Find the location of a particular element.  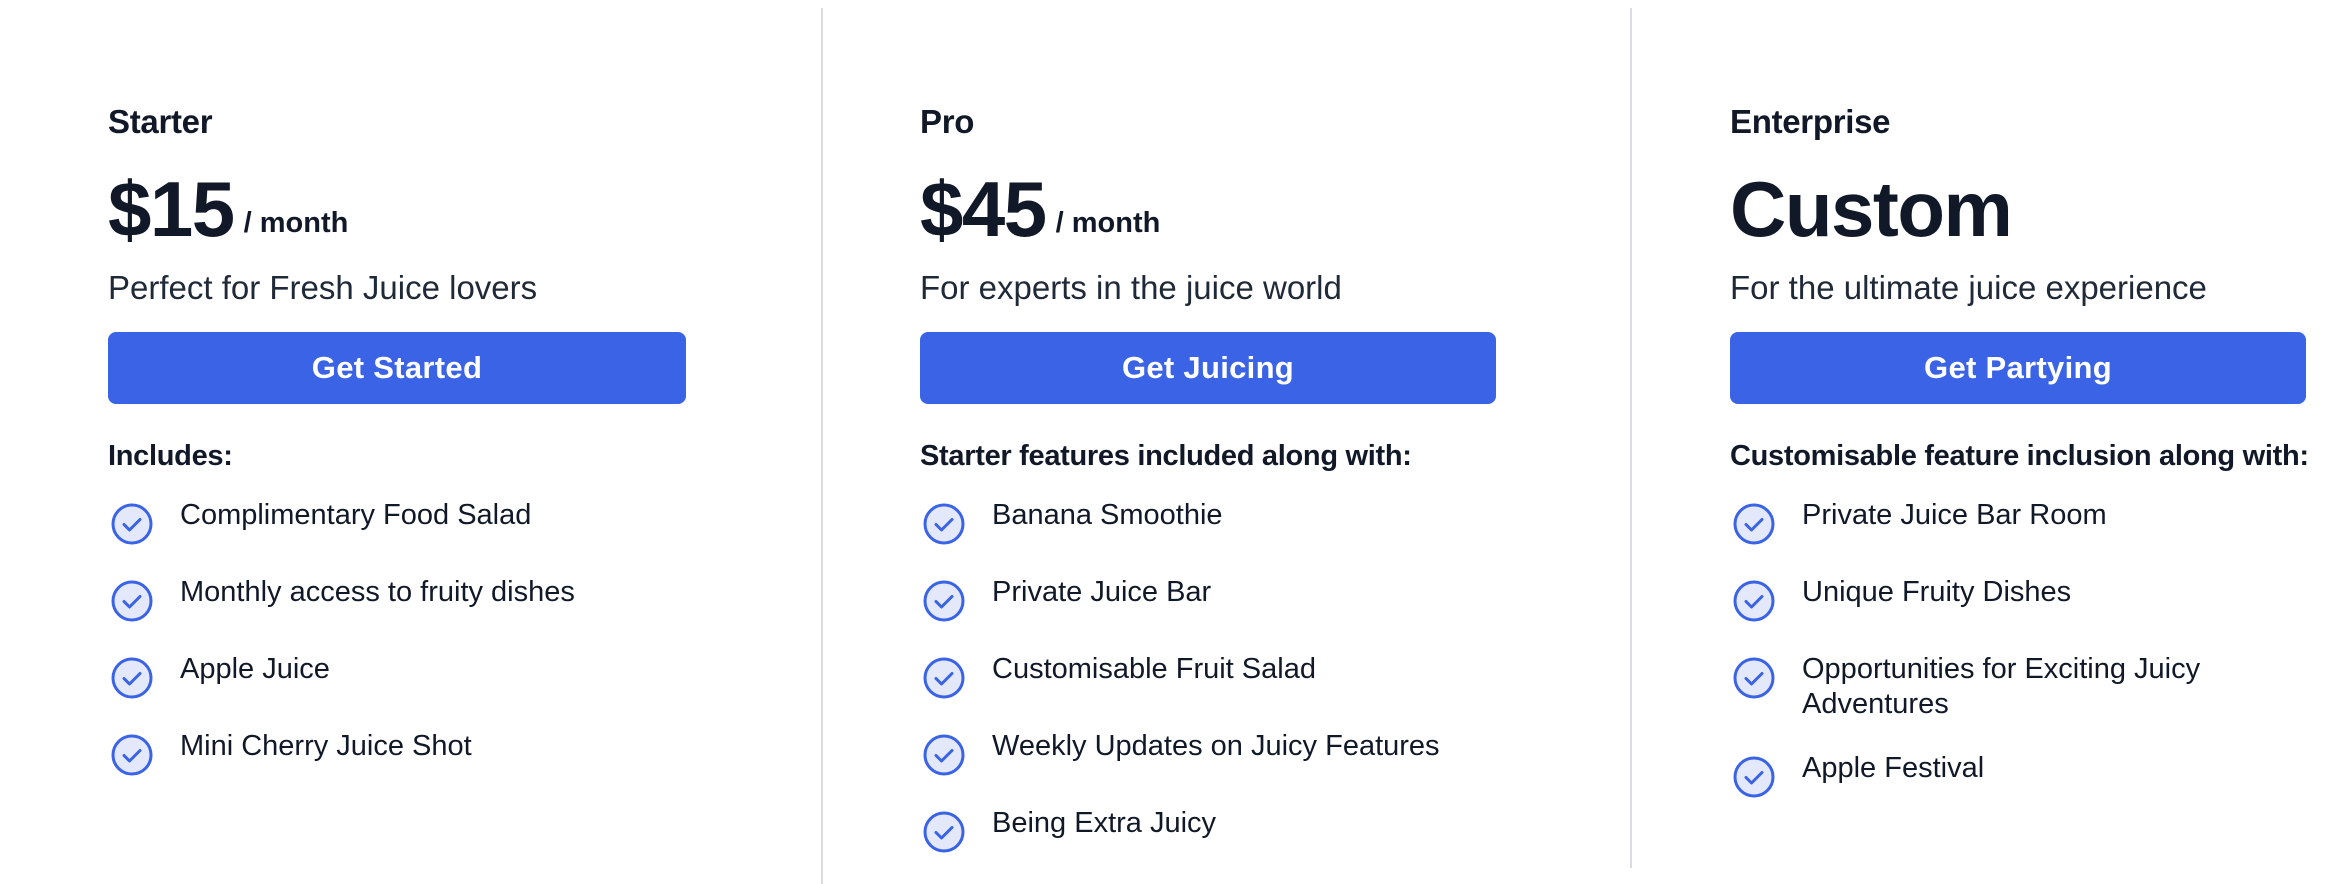

feature-item: Monthly access to fruity dishes is located at coordinates (398, 599).